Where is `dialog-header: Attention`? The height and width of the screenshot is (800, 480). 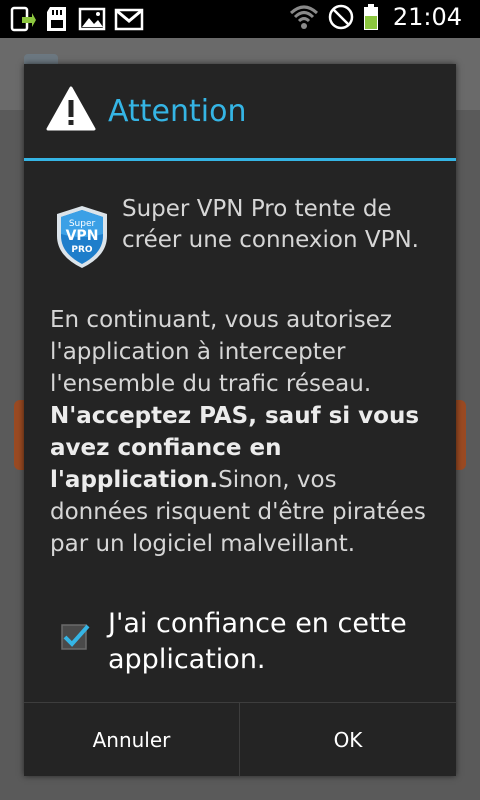
dialog-header: Attention is located at coordinates (240, 111).